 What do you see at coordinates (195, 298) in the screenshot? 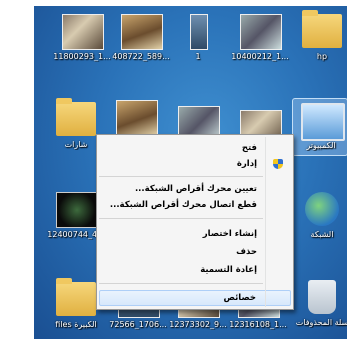
I see `menu-item-properties: خصائص` at bounding box center [195, 298].